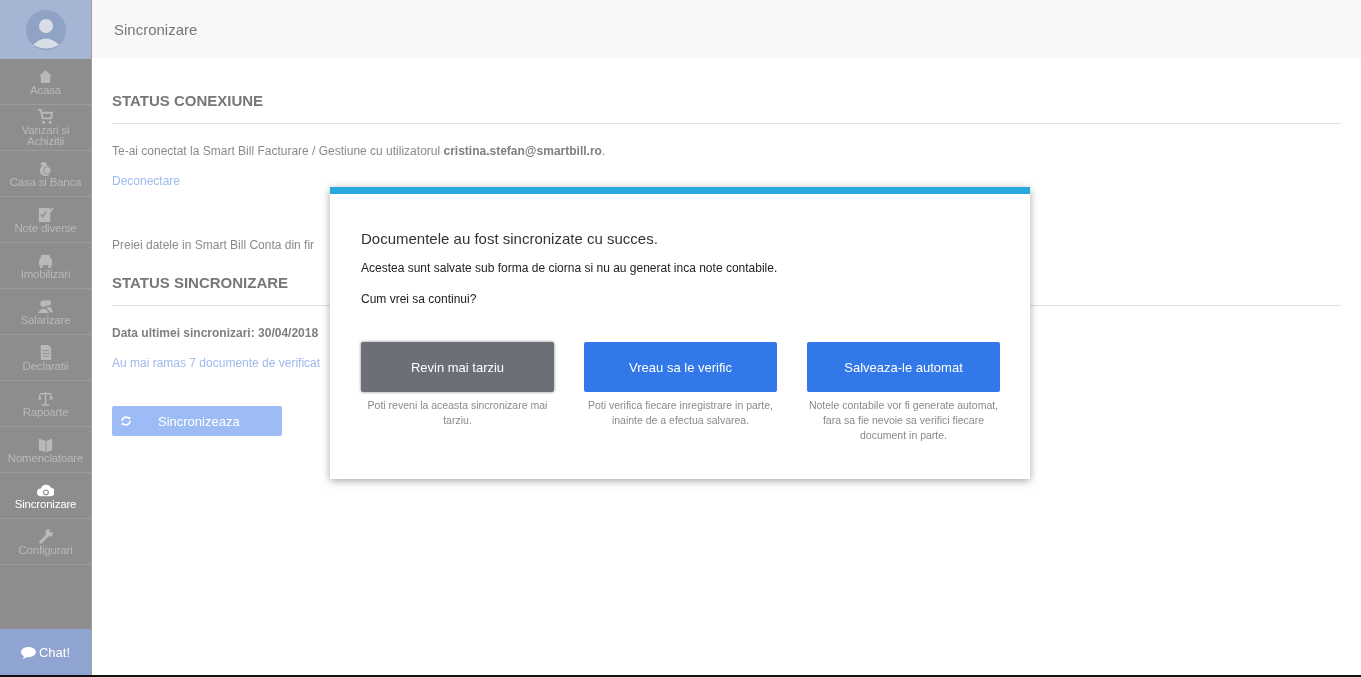 Image resolution: width=1361 pixels, height=677 pixels. I want to click on disconnect-link: Deconectare, so click(726, 181).